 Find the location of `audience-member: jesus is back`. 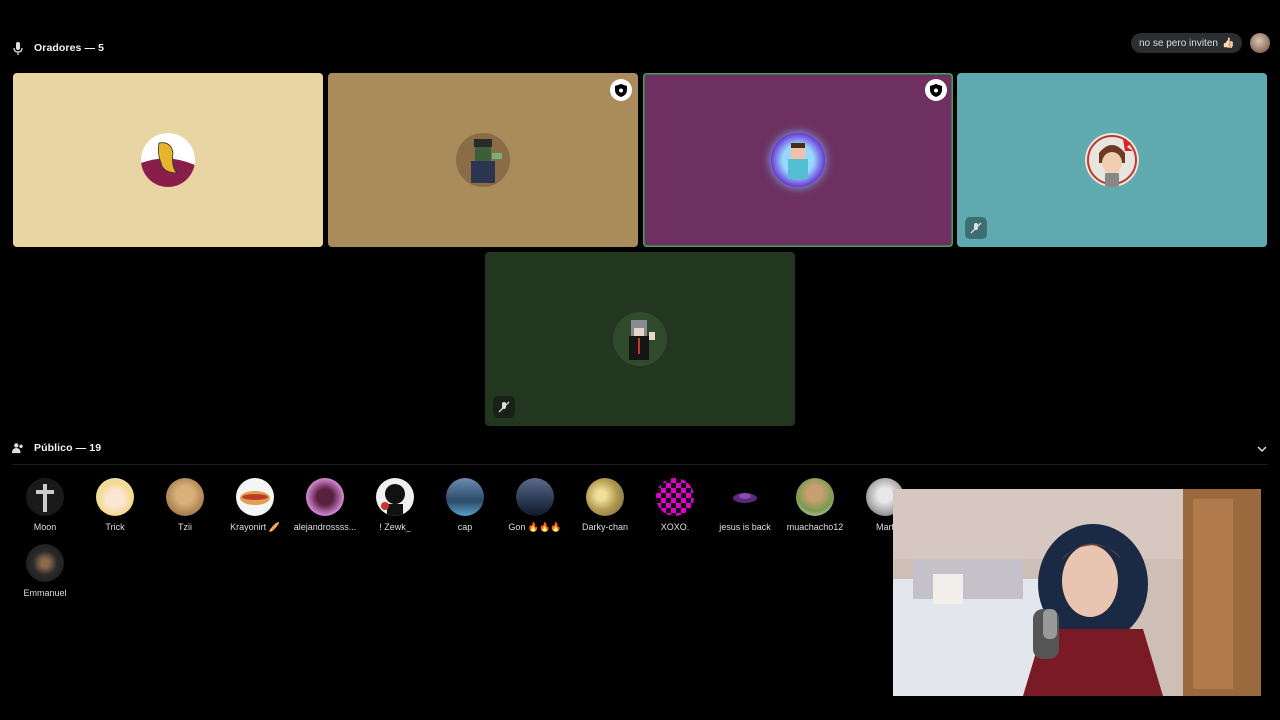

audience-member: jesus is back is located at coordinates (745, 505).